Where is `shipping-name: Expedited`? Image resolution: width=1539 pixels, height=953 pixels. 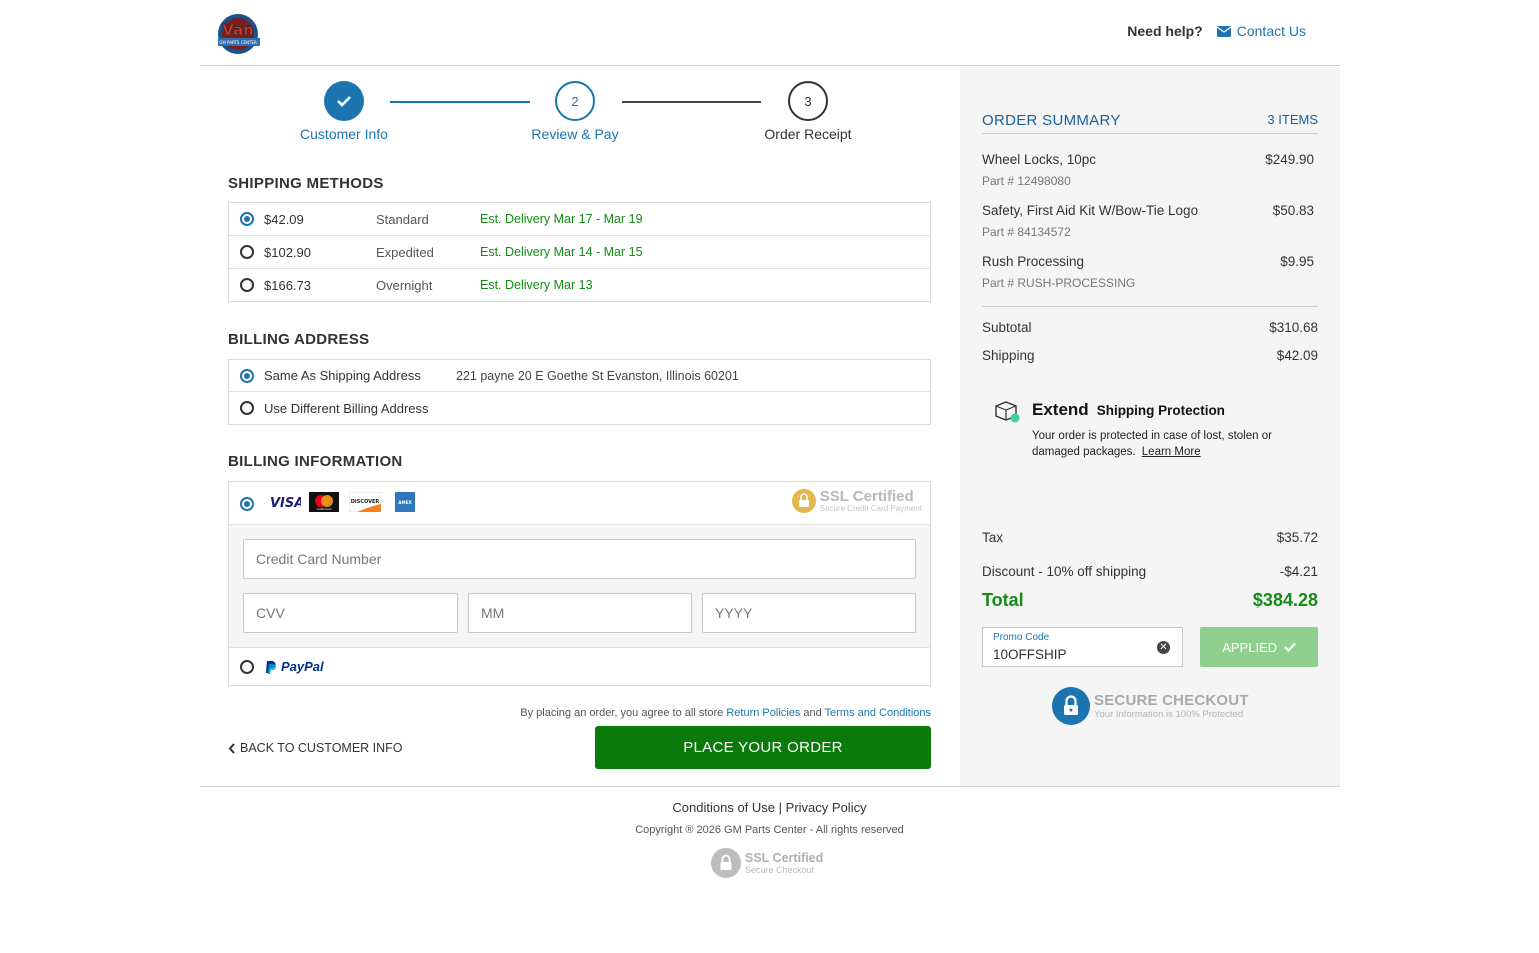 shipping-name: Expedited is located at coordinates (405, 252).